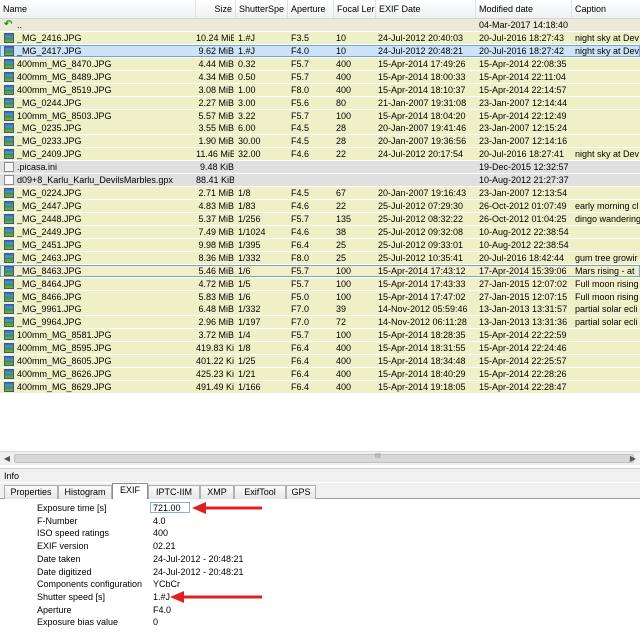 Image resolution: width=640 pixels, height=638 pixels. What do you see at coordinates (216, 206) in the screenshot?
I see `cell-size: 4.83 MiB` at bounding box center [216, 206].